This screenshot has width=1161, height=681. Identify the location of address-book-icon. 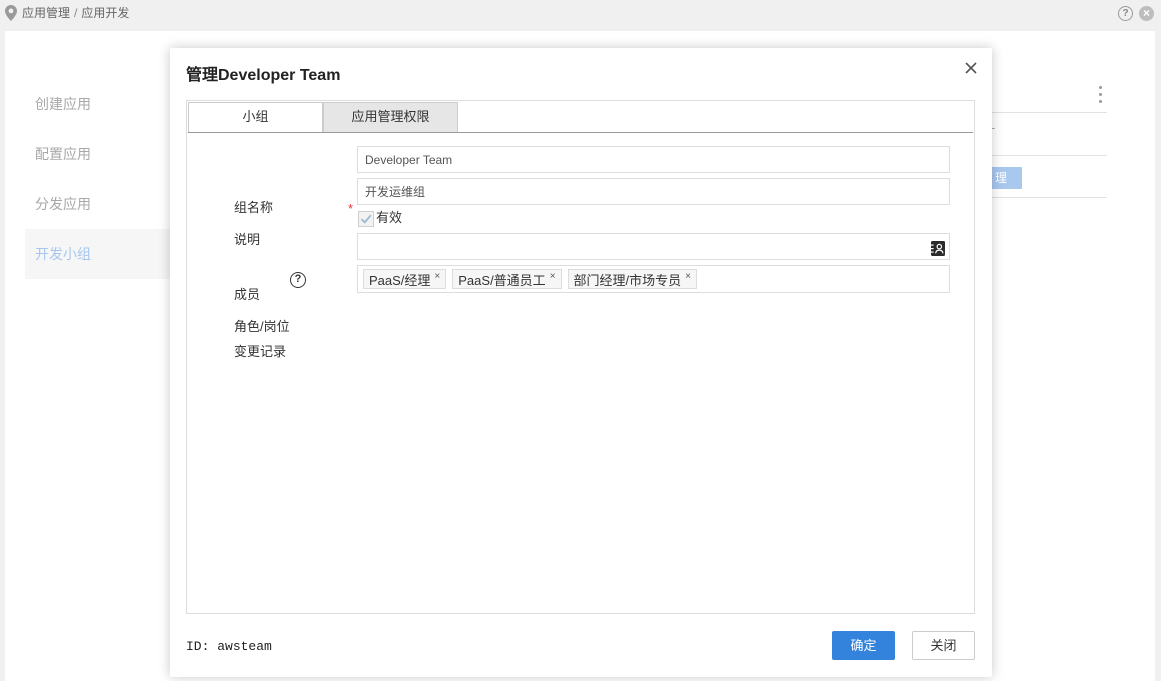
(938, 248).